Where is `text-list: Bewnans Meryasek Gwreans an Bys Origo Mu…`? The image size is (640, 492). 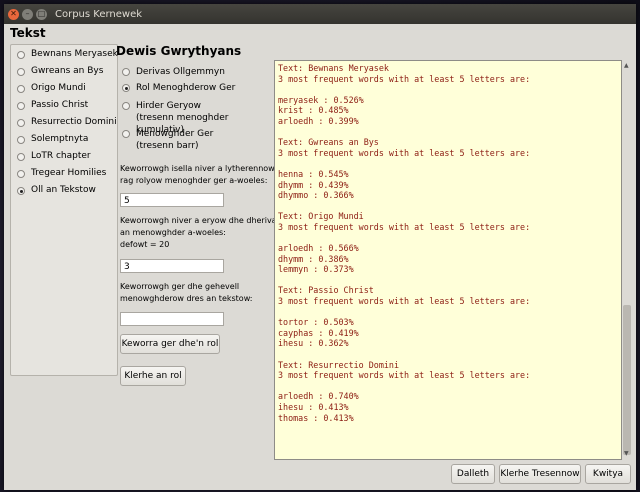
text-list: Bewnans Meryasek Gwreans an Bys Origo Mu… is located at coordinates (64, 210).